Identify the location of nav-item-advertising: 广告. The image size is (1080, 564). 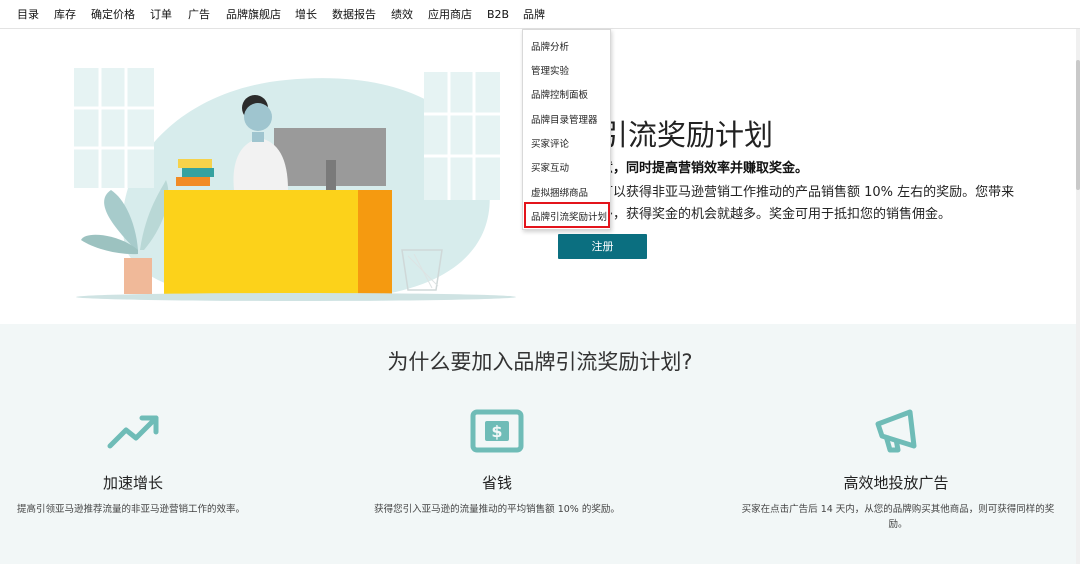
(199, 14).